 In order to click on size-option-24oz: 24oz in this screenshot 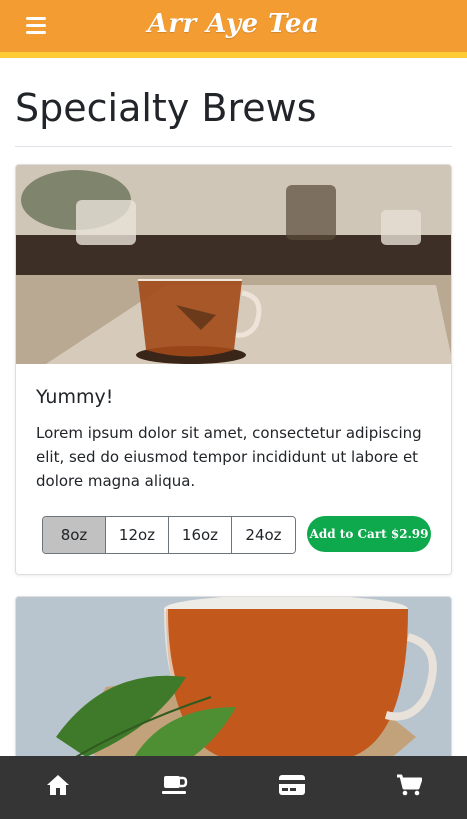, I will do `click(263, 535)`.